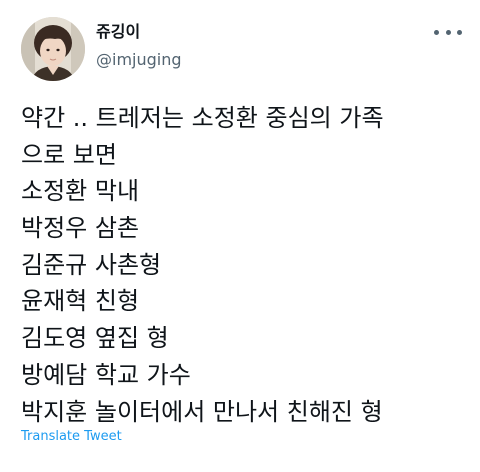 The width and height of the screenshot is (480, 472). Describe the element at coordinates (69, 154) in the screenshot. I see `tweet-line: 으로 보면` at that location.